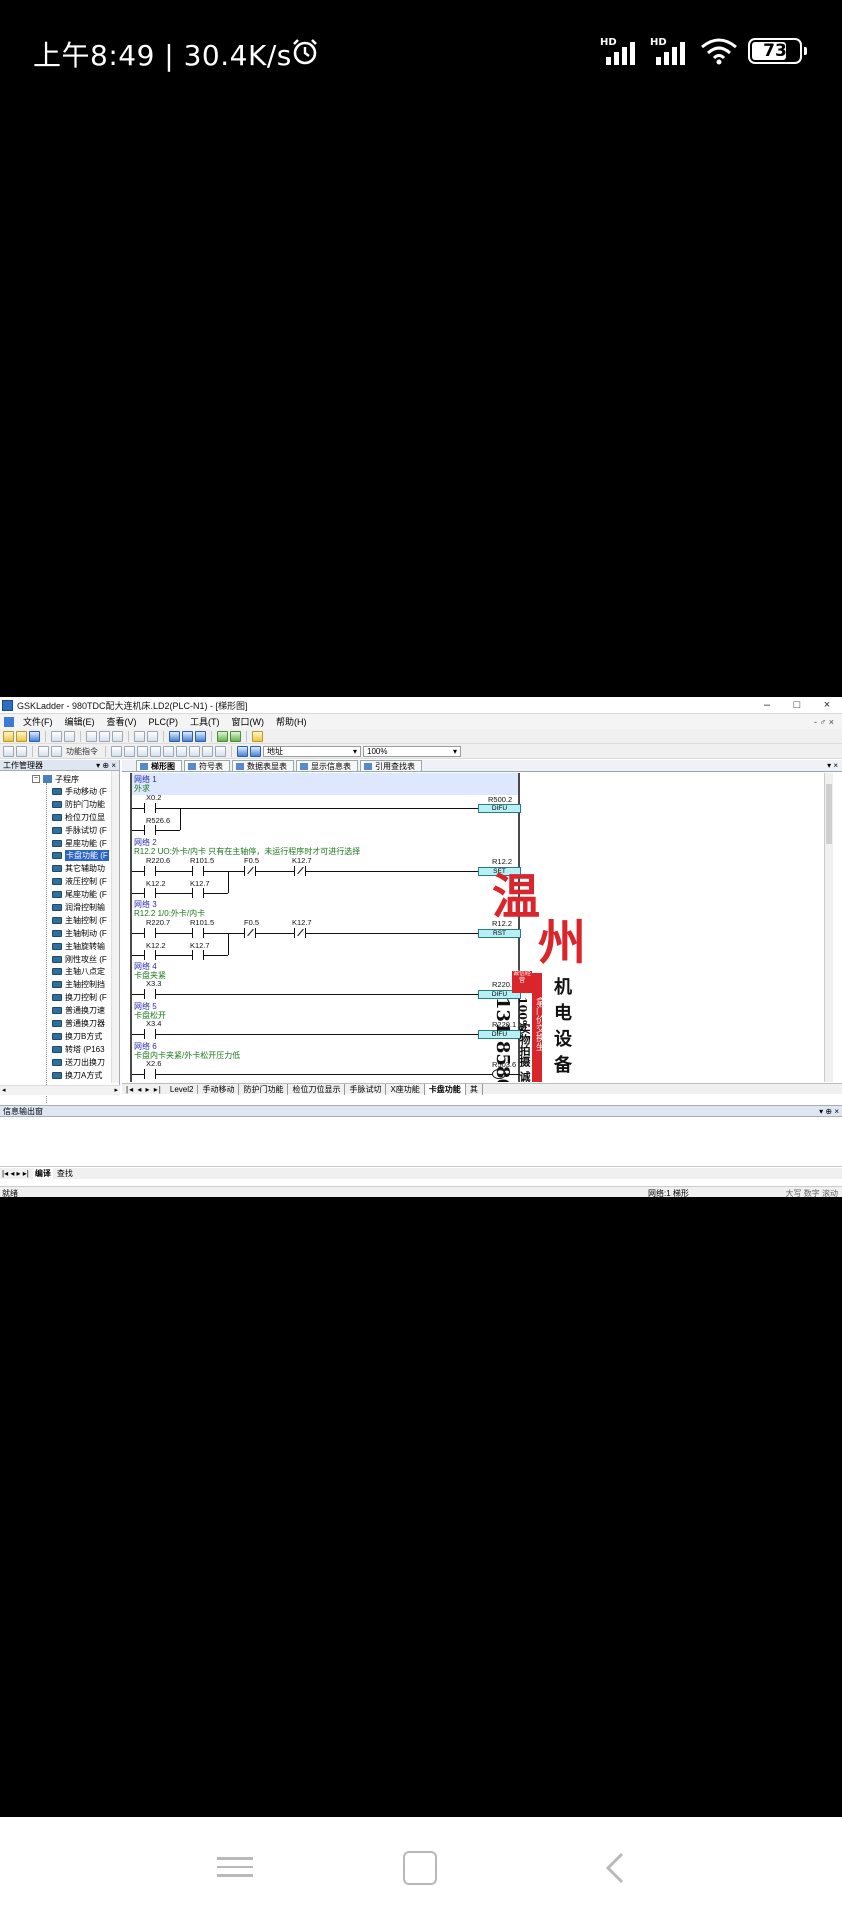 Image resolution: width=842 pixels, height=1920 pixels. I want to click on tree-item: 检位刀位显, so click(85, 817).